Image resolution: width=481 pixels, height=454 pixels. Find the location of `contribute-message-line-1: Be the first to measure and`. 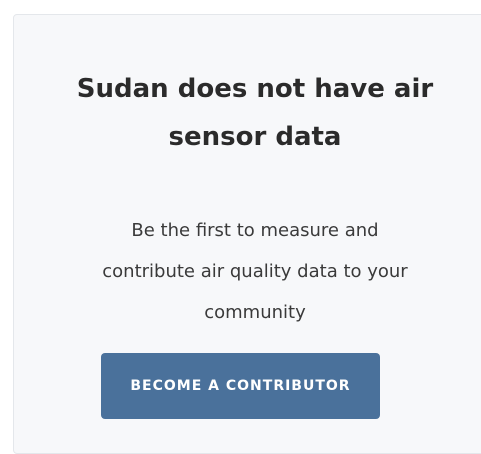

contribute-message-line-1: Be the first to measure and is located at coordinates (255, 230).